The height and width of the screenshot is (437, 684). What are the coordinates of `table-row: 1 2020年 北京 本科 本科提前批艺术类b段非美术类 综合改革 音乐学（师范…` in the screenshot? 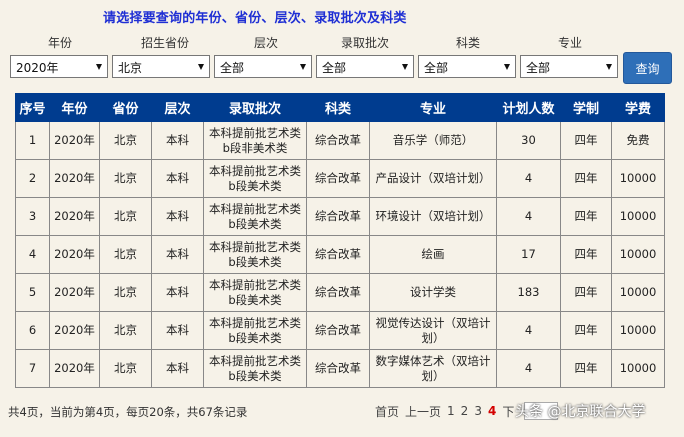 It's located at (340, 140).